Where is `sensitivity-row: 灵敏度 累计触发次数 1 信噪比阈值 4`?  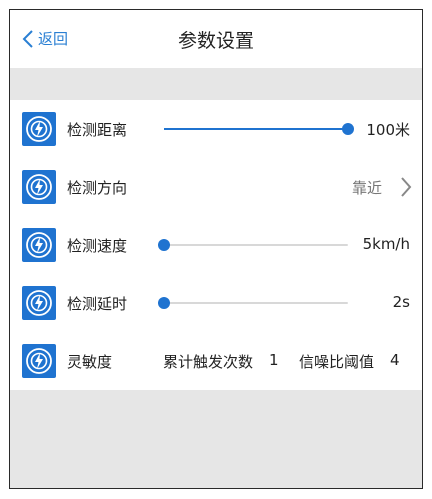 sensitivity-row: 灵敏度 累计触发次数 1 信噪比阈值 4 is located at coordinates (216, 361).